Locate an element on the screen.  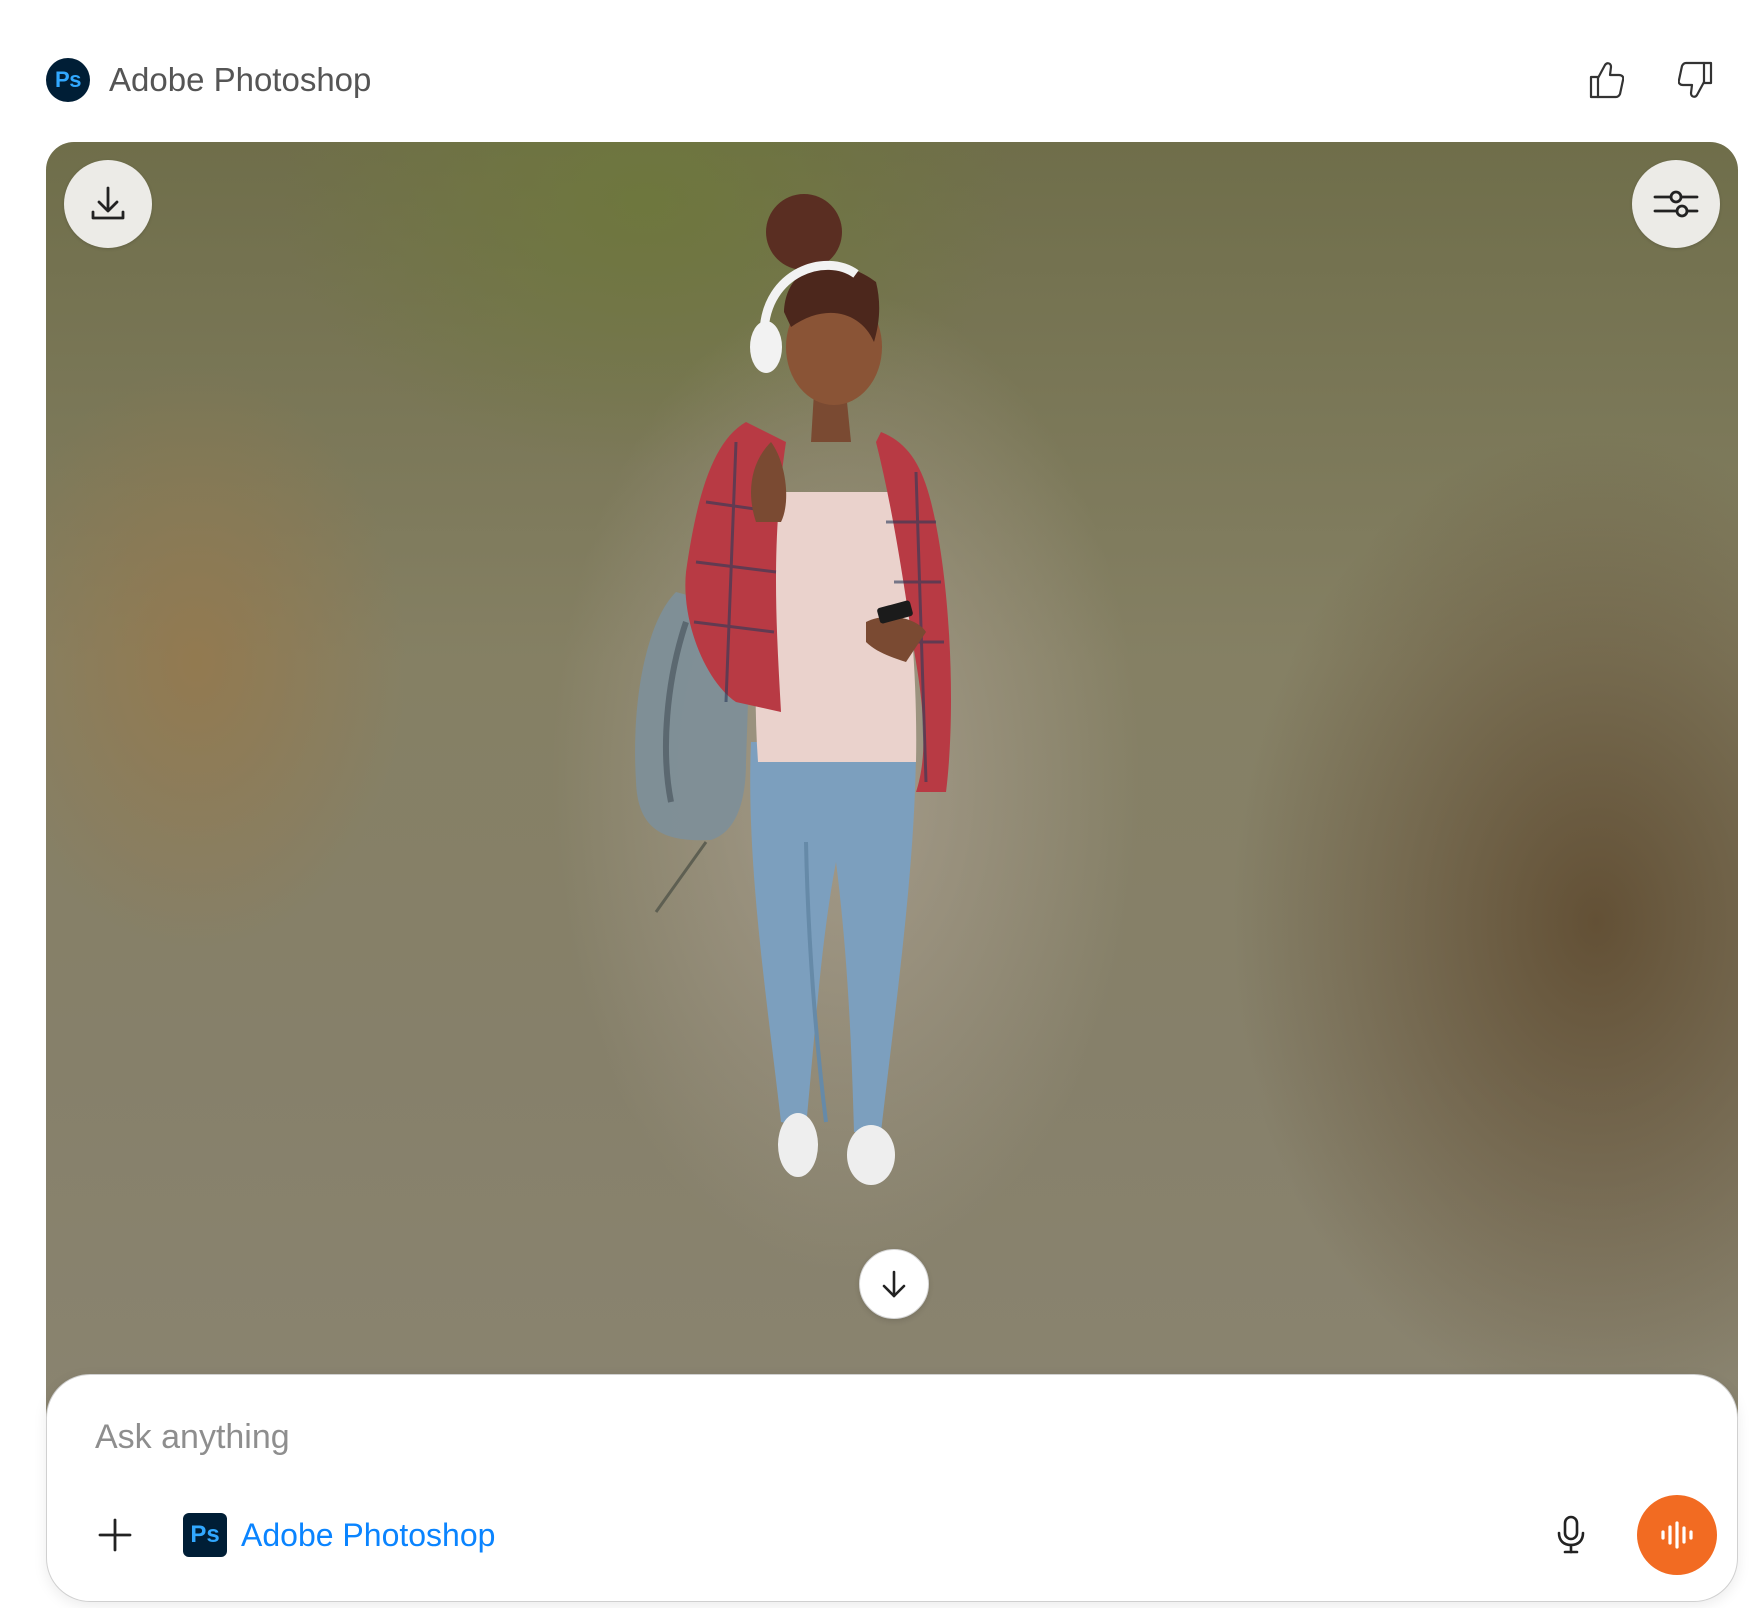
thumbs-up-button is located at coordinates (1606, 80).